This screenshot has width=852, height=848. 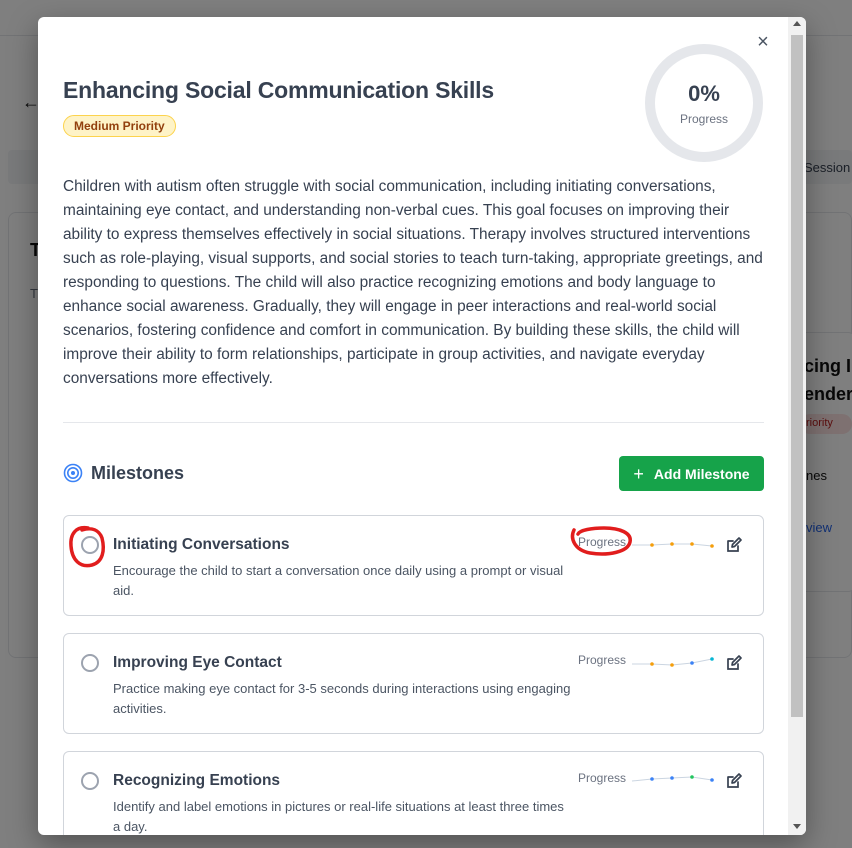 I want to click on plus-icon: +, so click(x=638, y=473).